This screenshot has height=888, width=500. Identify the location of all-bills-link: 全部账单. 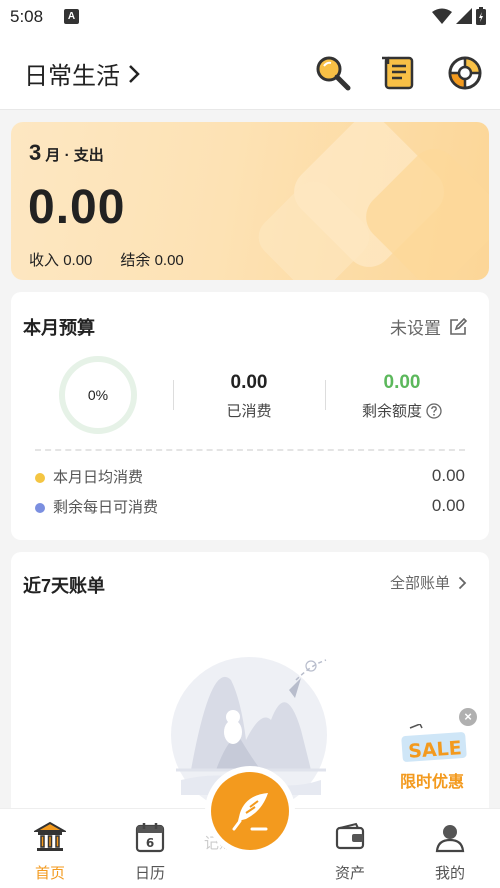
(428, 582).